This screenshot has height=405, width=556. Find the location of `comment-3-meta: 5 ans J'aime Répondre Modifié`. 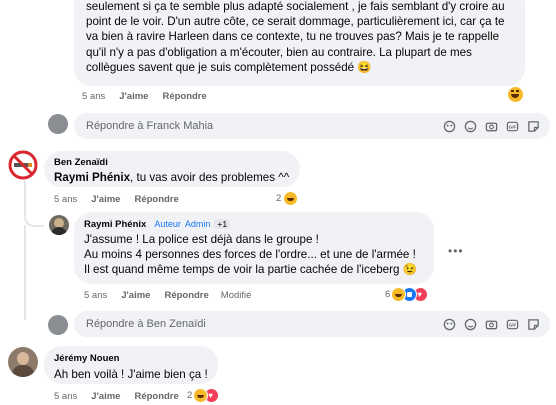

comment-3-meta: 5 ans J'aime Répondre Modifié is located at coordinates (167, 295).